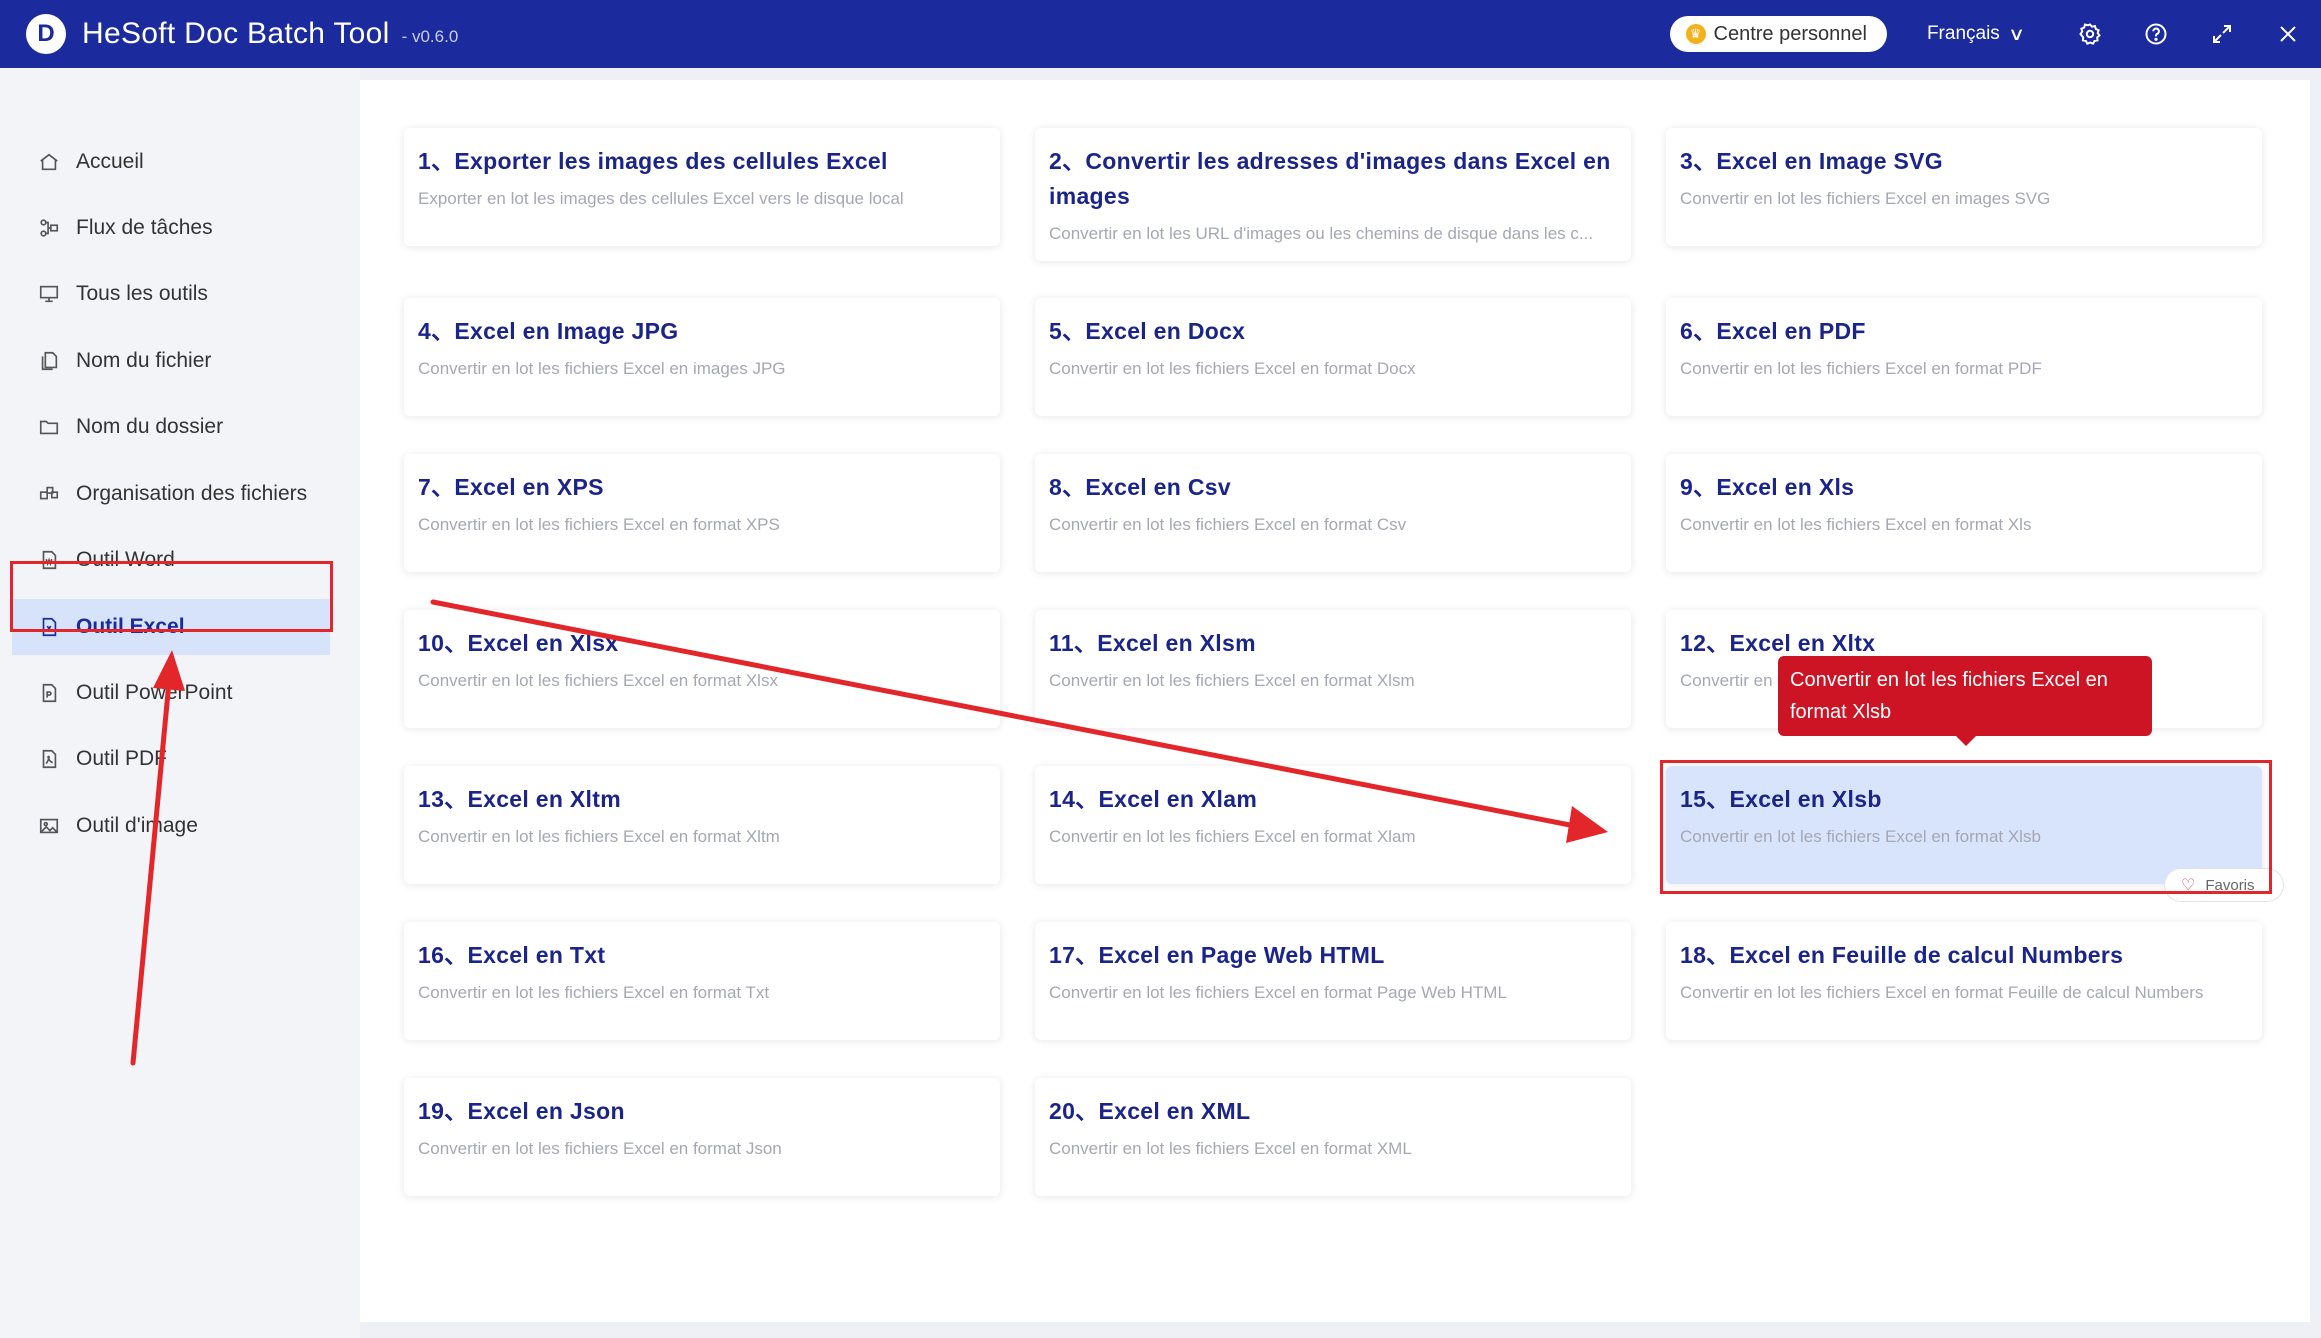  What do you see at coordinates (1902, 955) in the screenshot?
I see `tool-card-title: 18、Excel en Feuille de calcul Numbers` at bounding box center [1902, 955].